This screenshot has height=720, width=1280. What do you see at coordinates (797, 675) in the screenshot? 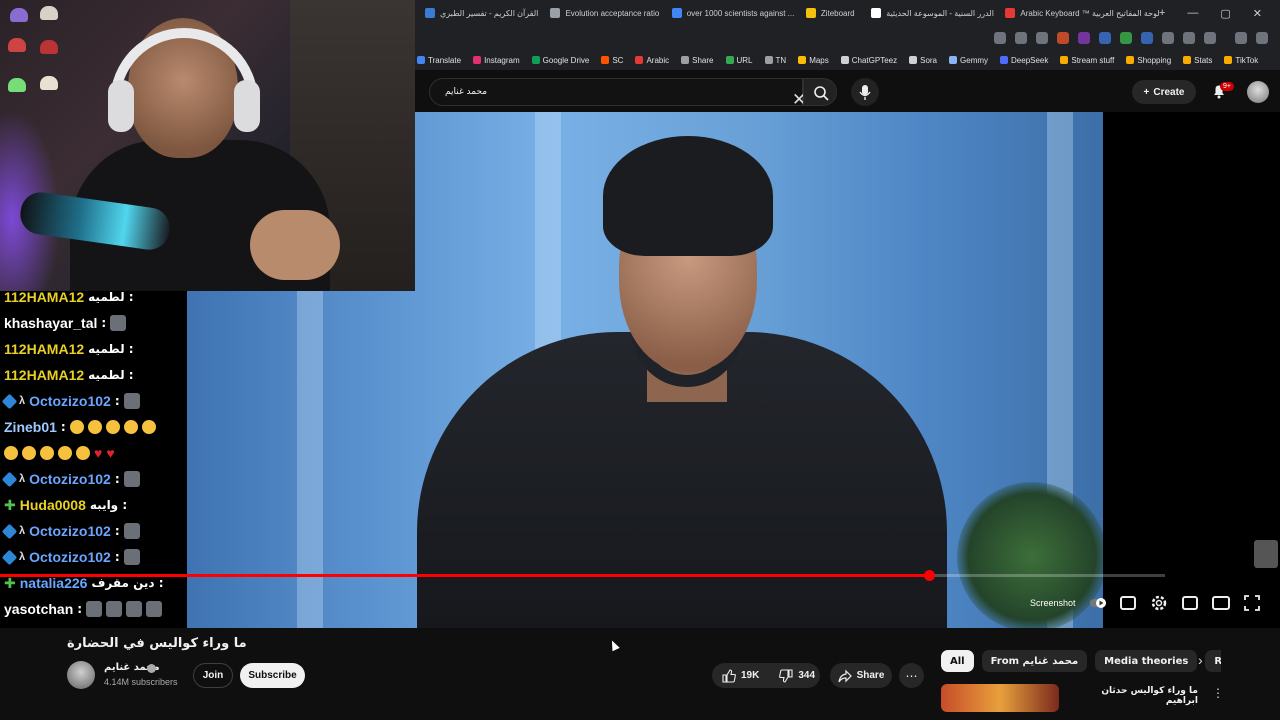
I see `dislike-button: 344` at bounding box center [797, 675].